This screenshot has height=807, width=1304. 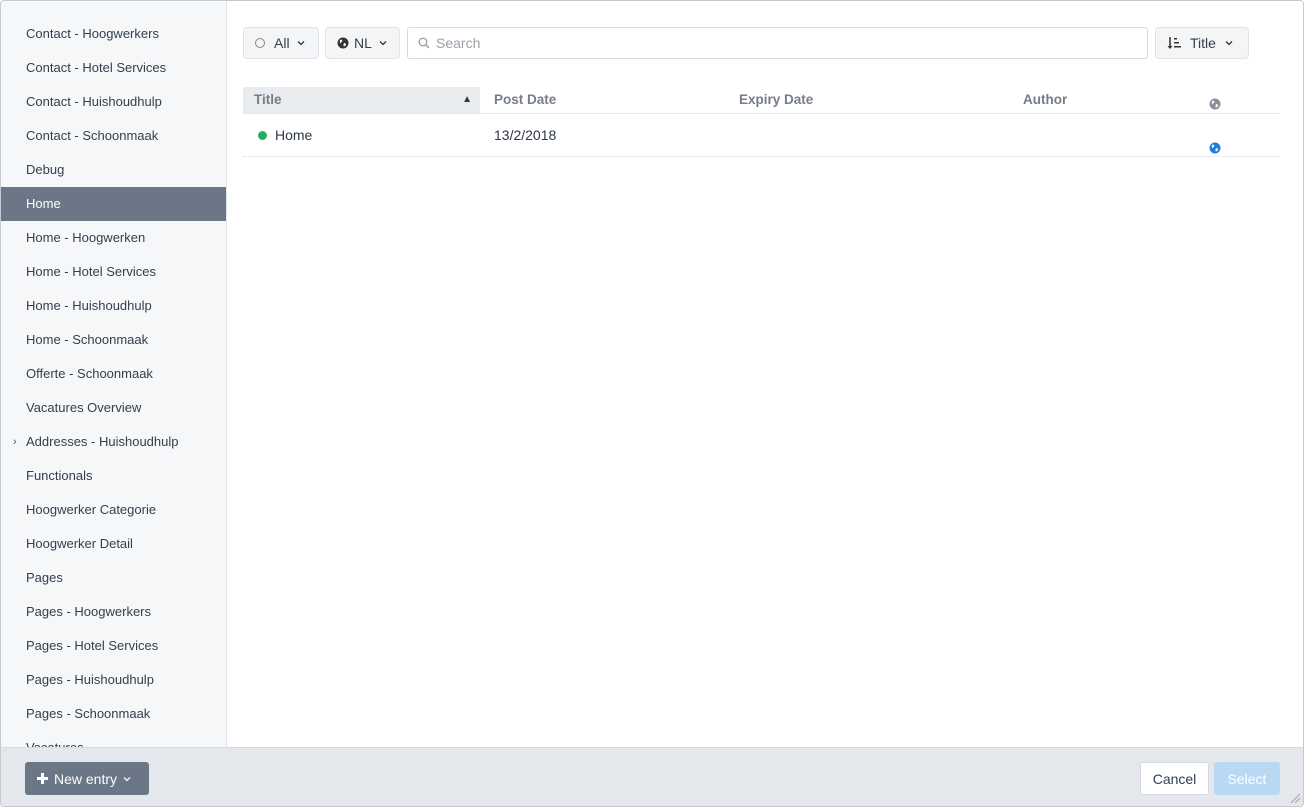 I want to click on sort-icon, so click(x=1174, y=43).